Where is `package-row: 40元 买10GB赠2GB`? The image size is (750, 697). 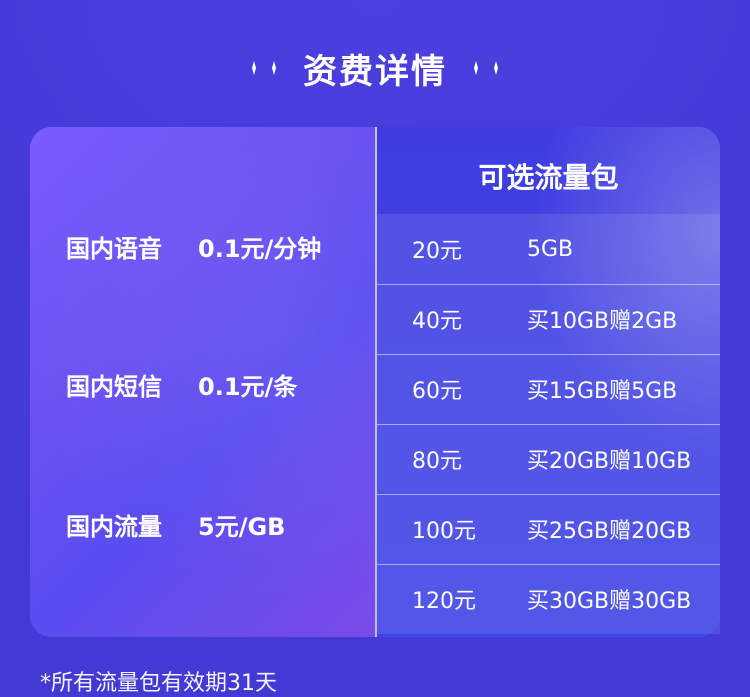 package-row: 40元 买10GB赠2GB is located at coordinates (548, 319).